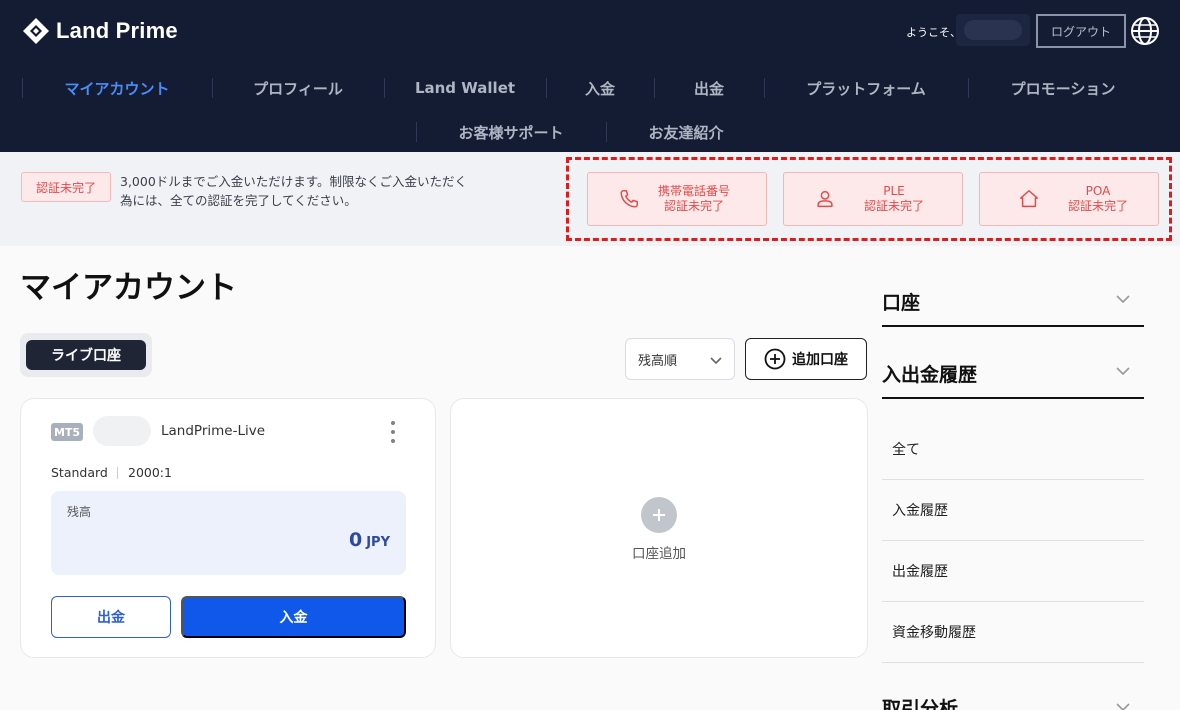  Describe the element at coordinates (111, 617) in the screenshot. I see `withdraw-button: 出金` at that location.